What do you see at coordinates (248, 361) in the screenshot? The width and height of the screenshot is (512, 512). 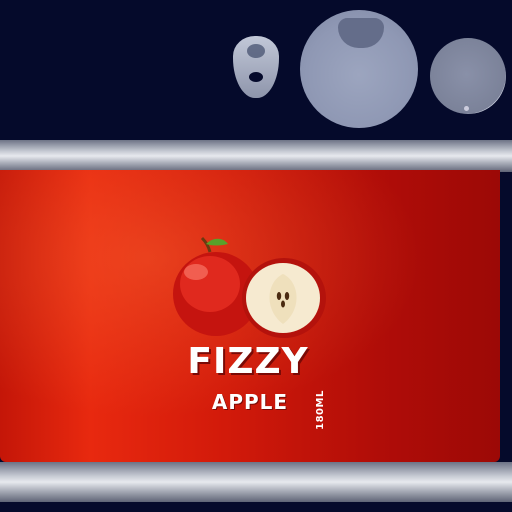 I see `brand-name: FIZZY` at bounding box center [248, 361].